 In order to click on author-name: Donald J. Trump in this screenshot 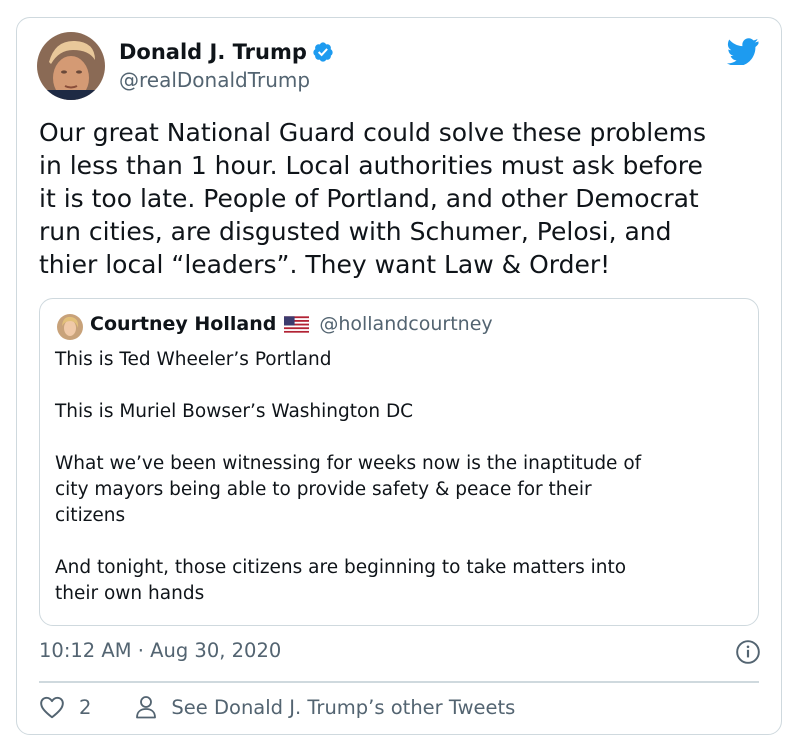, I will do `click(213, 52)`.